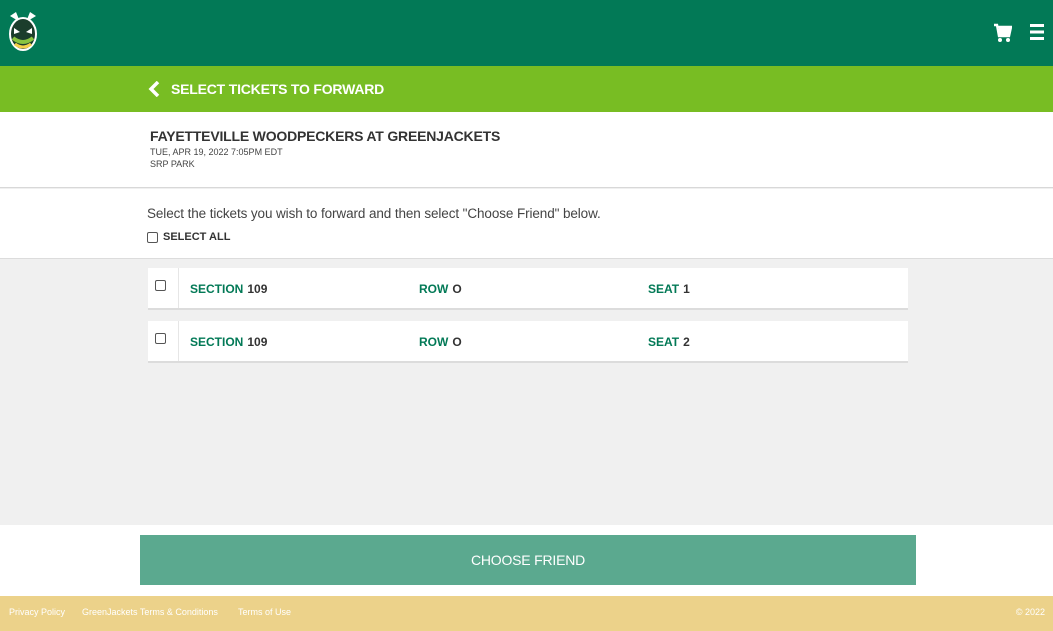 Image resolution: width=1053 pixels, height=631 pixels. I want to click on page-subheader: SELECT TICKETS TO FORWARD, so click(526, 89).